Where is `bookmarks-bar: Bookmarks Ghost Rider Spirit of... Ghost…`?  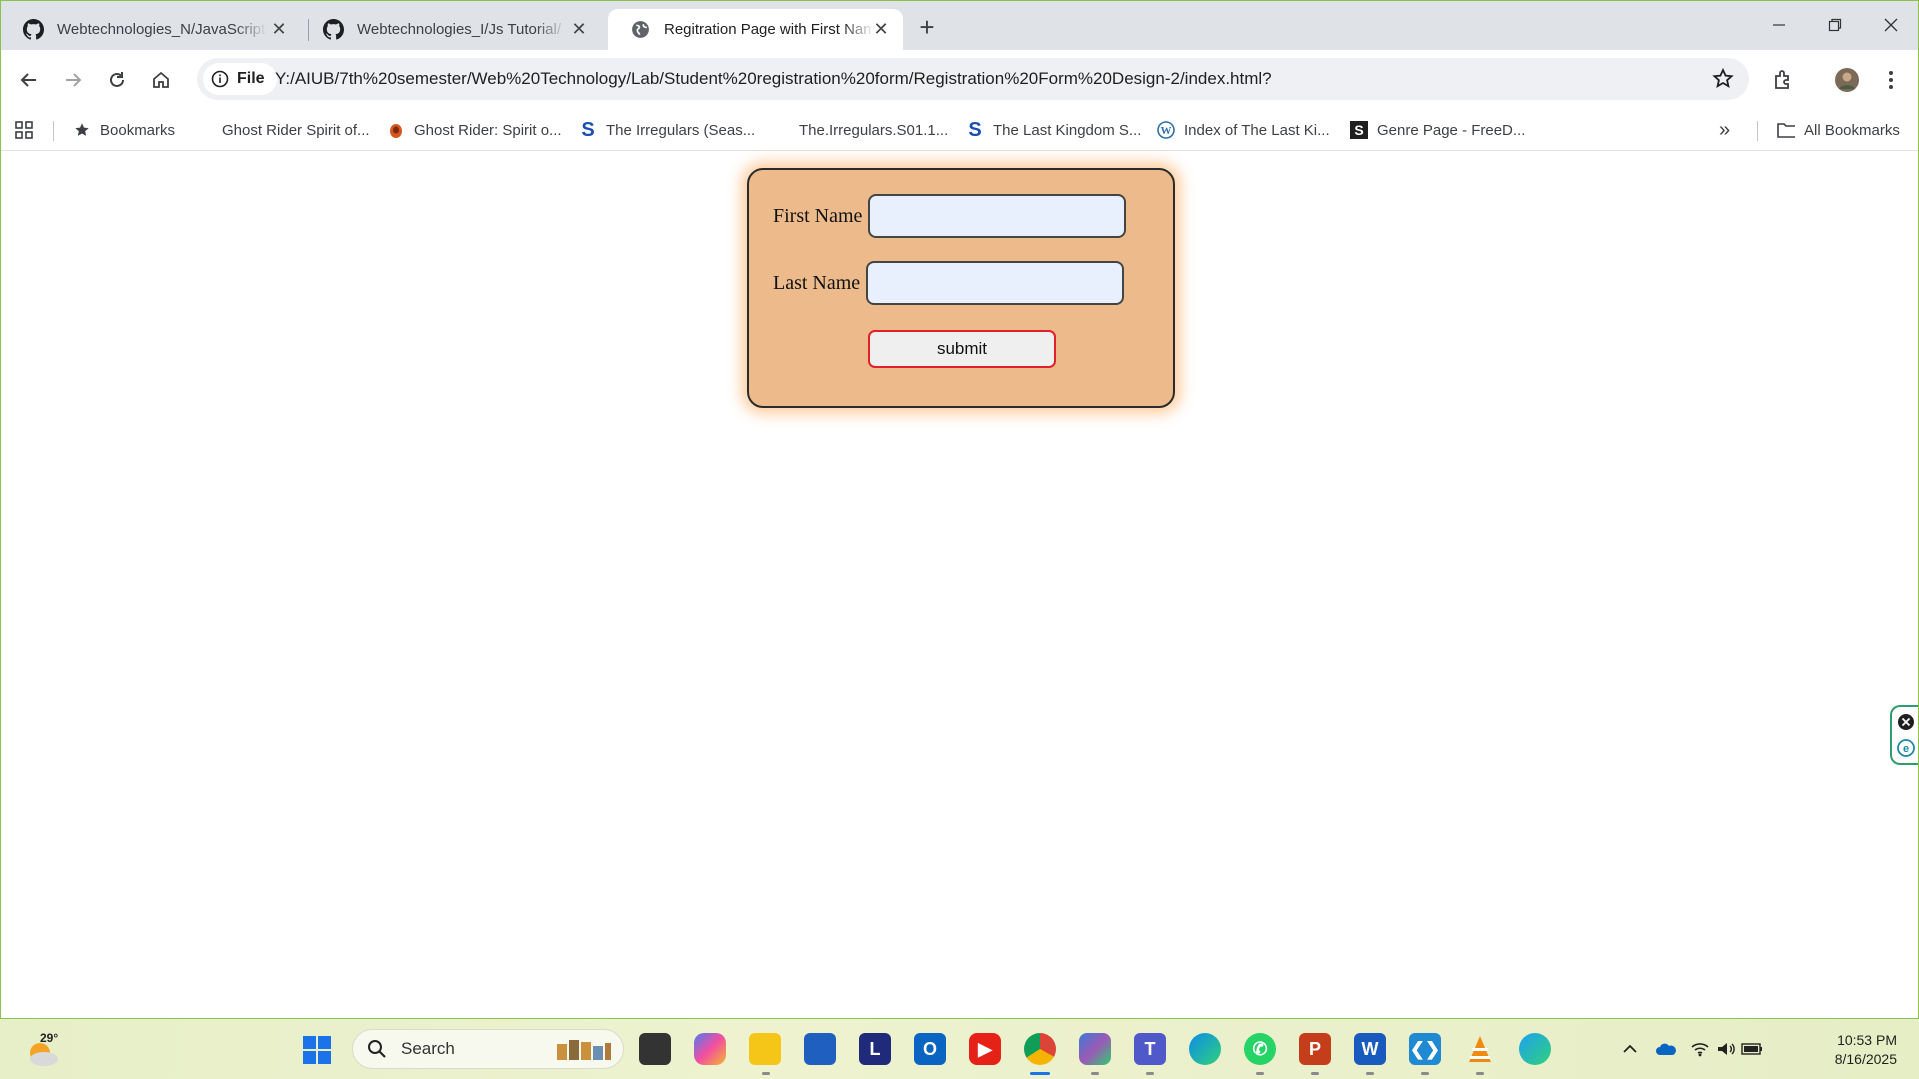
bookmarks-bar: Bookmarks Ghost Rider Spirit of... Ghost… is located at coordinates (959, 130).